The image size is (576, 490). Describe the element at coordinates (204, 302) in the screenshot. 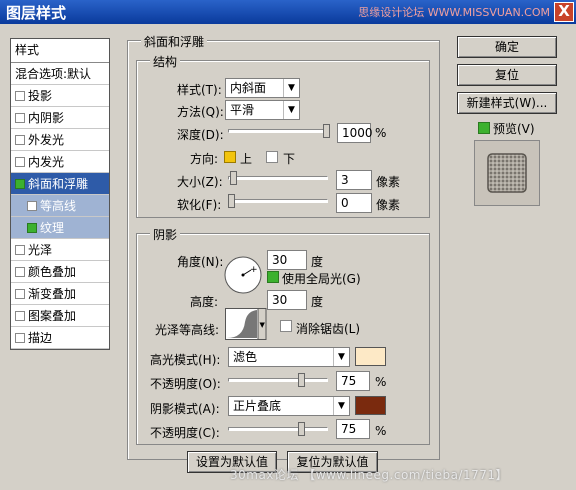

I see `altitude-label: 高度:` at that location.